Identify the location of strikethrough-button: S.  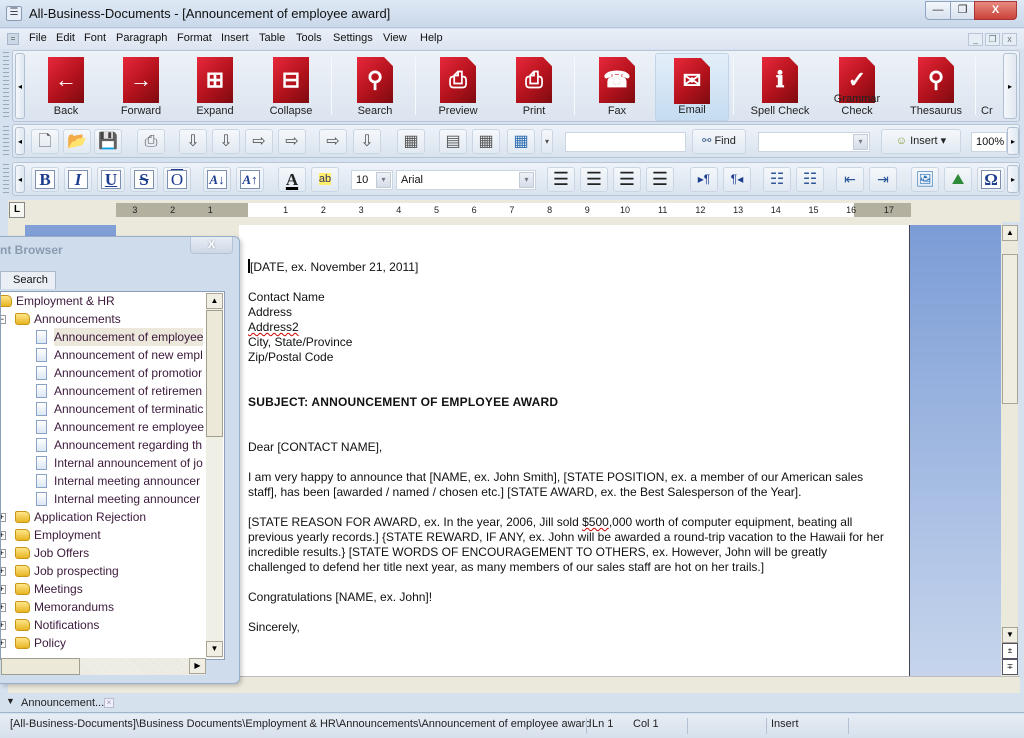
(144, 179).